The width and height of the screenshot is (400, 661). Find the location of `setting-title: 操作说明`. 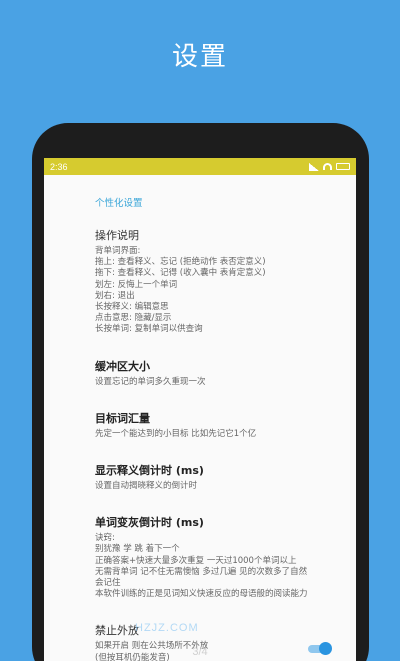

setting-title: 操作说明 is located at coordinates (117, 235).